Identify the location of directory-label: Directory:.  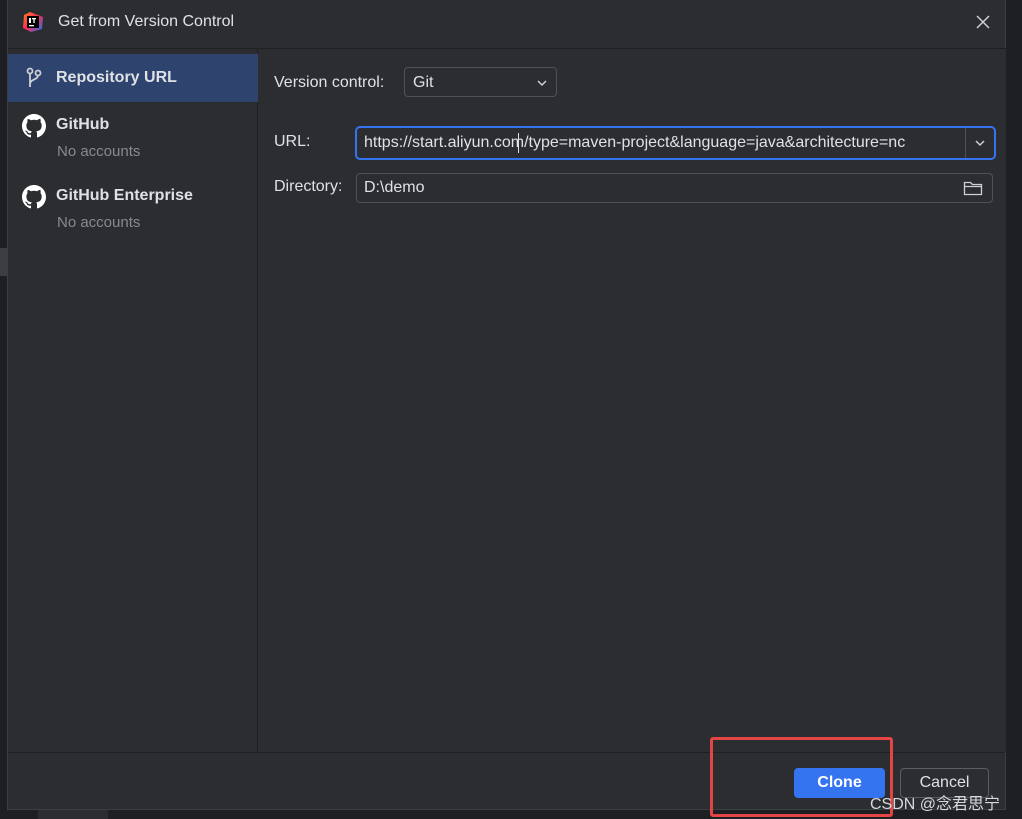
(308, 186).